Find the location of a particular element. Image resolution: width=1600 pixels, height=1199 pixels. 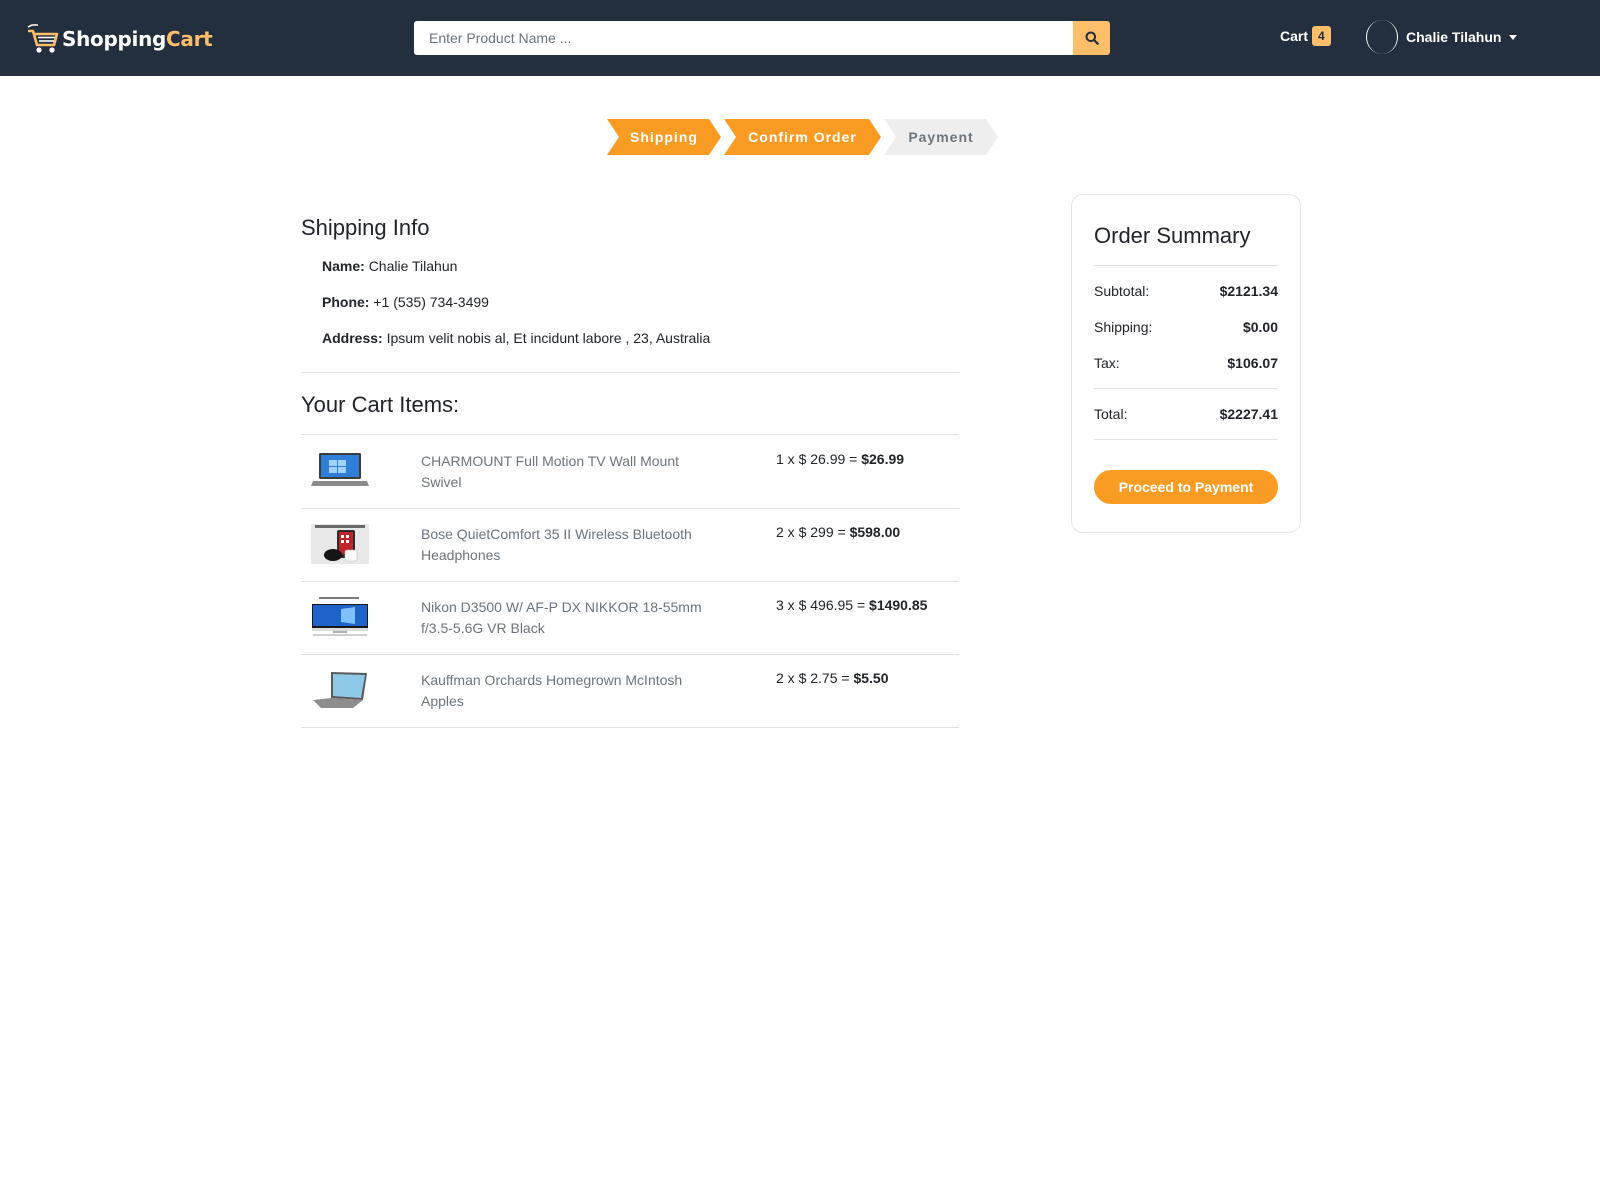

cart-item-price: 1 x $ 26.99 = $26.99 is located at coordinates (840, 459).